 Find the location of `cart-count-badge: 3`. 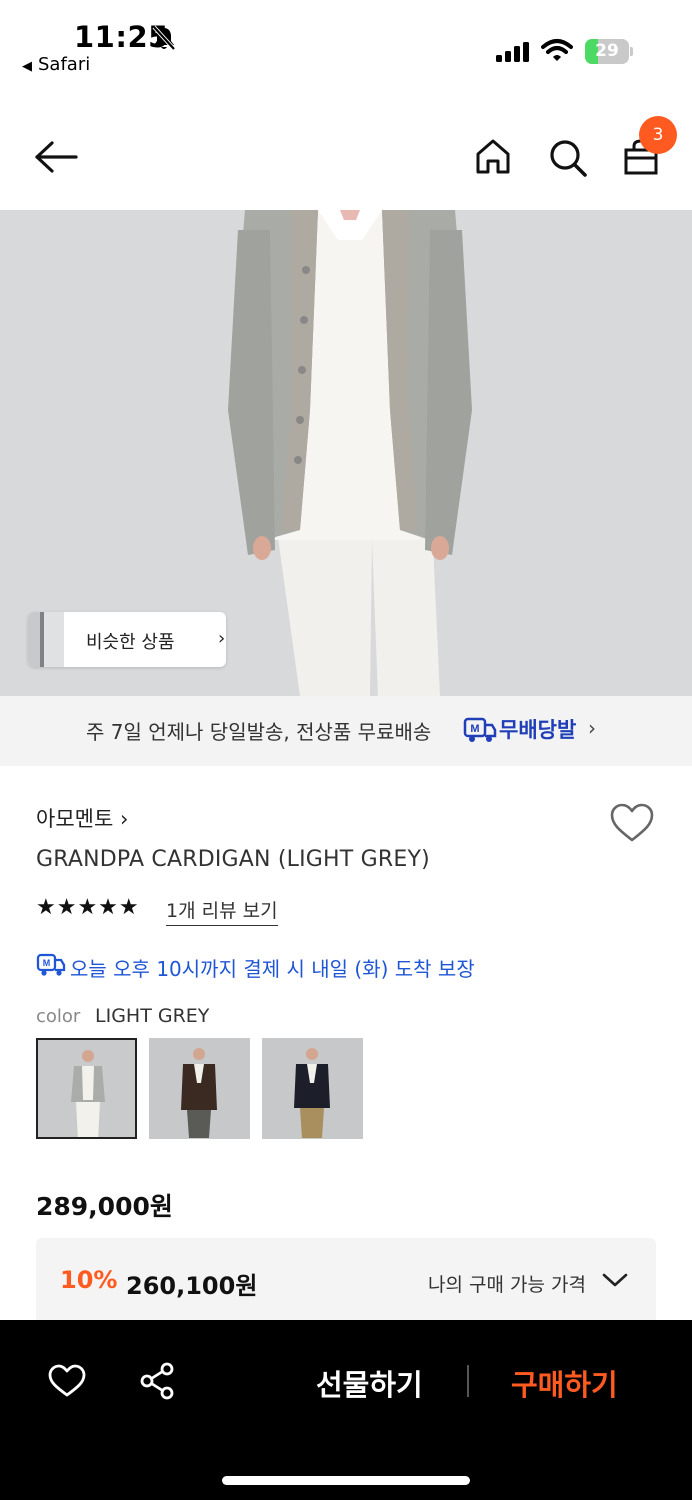

cart-count-badge: 3 is located at coordinates (658, 135).